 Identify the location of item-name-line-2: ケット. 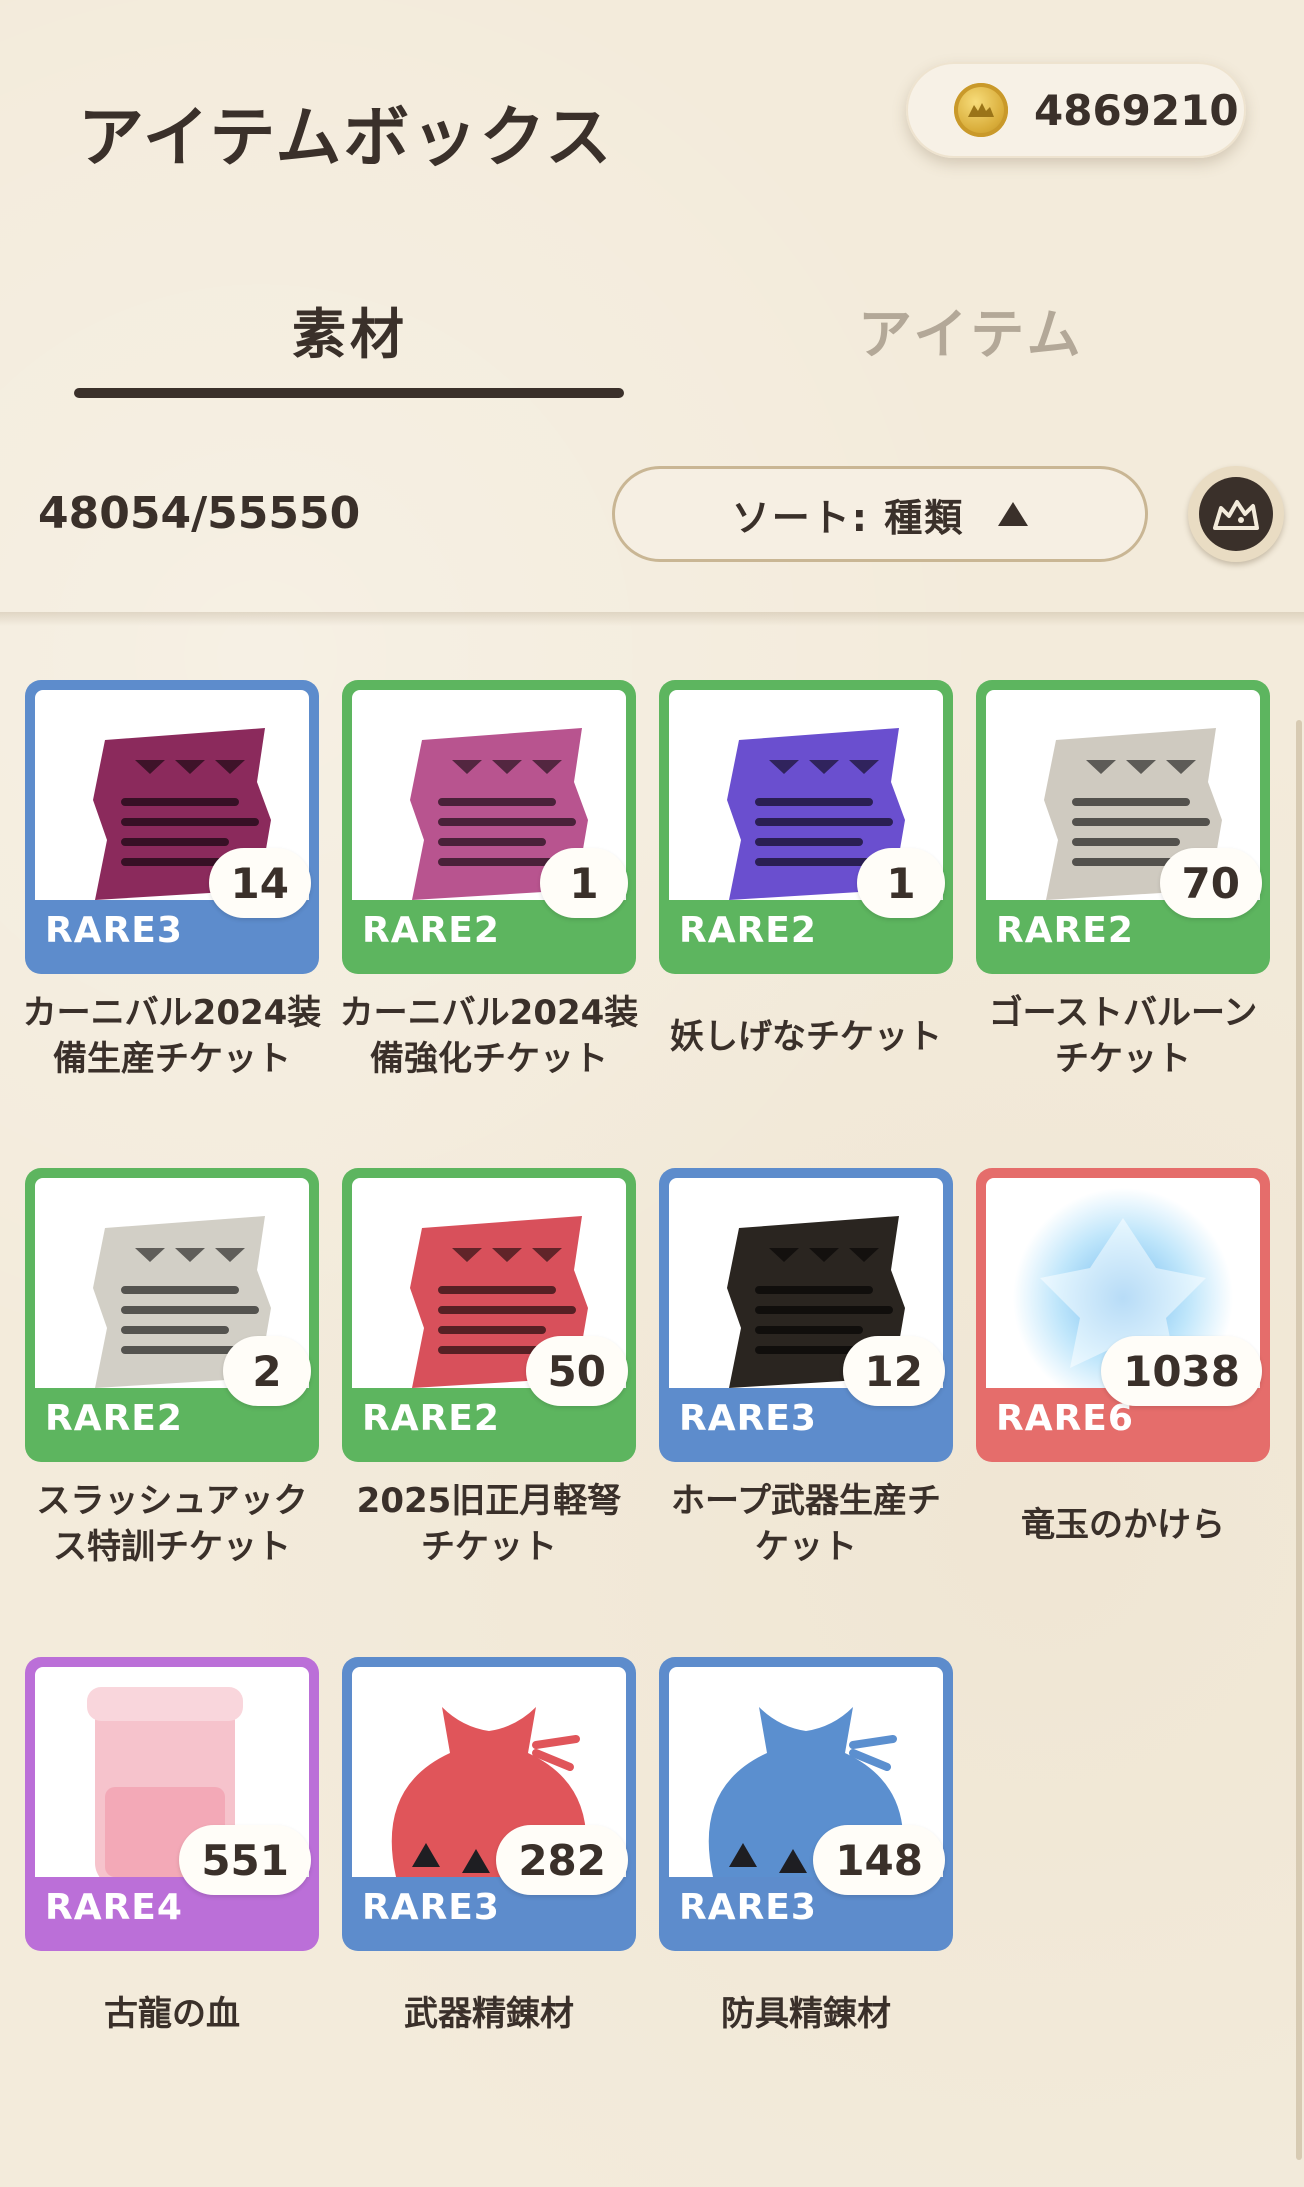
(806, 1547).